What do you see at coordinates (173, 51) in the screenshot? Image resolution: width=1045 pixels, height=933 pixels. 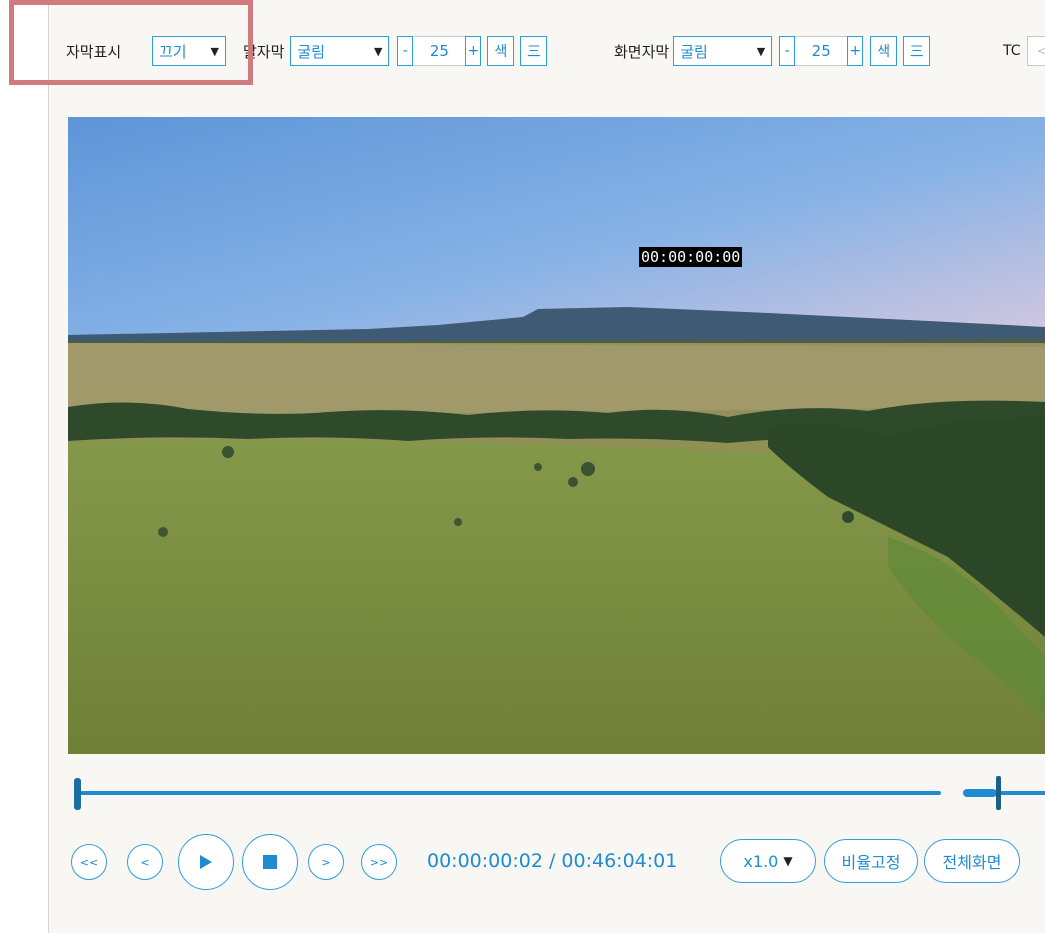 I see `subtitle-display-value: 끄기` at bounding box center [173, 51].